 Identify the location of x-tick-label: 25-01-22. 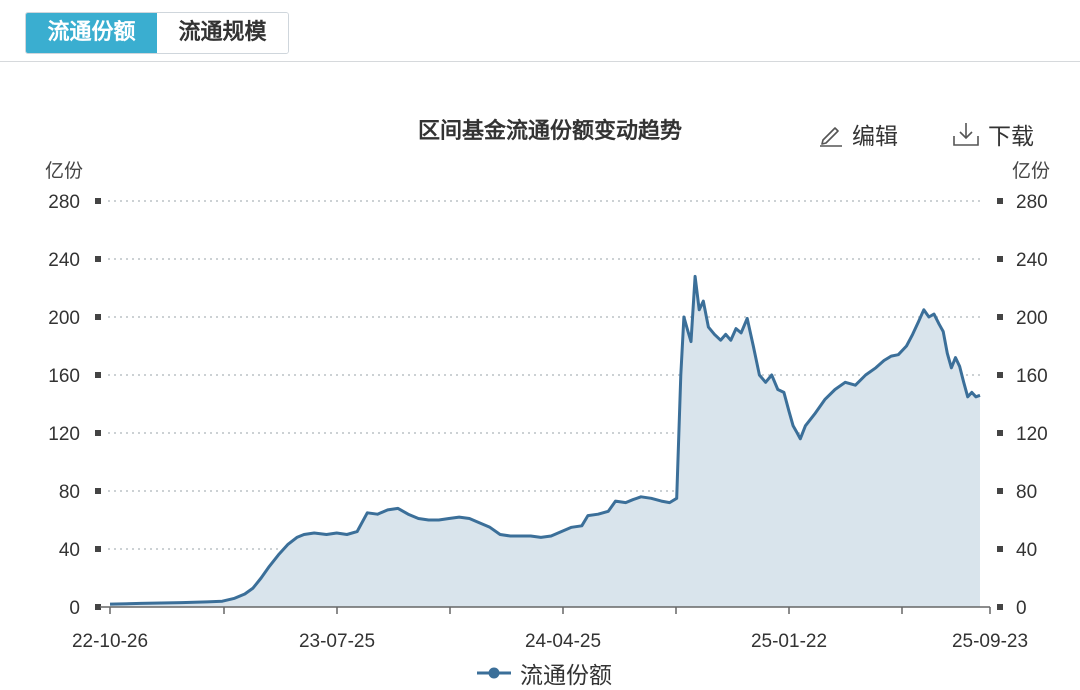
(789, 641).